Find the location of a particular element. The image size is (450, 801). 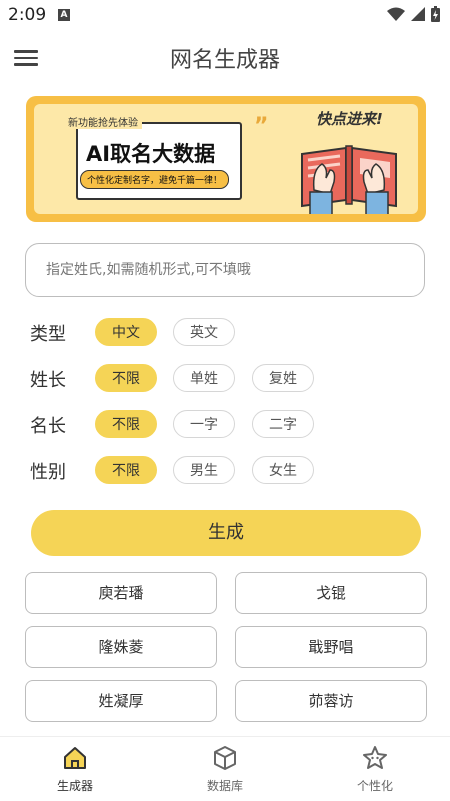

chip-name-any: 不限 is located at coordinates (126, 424).